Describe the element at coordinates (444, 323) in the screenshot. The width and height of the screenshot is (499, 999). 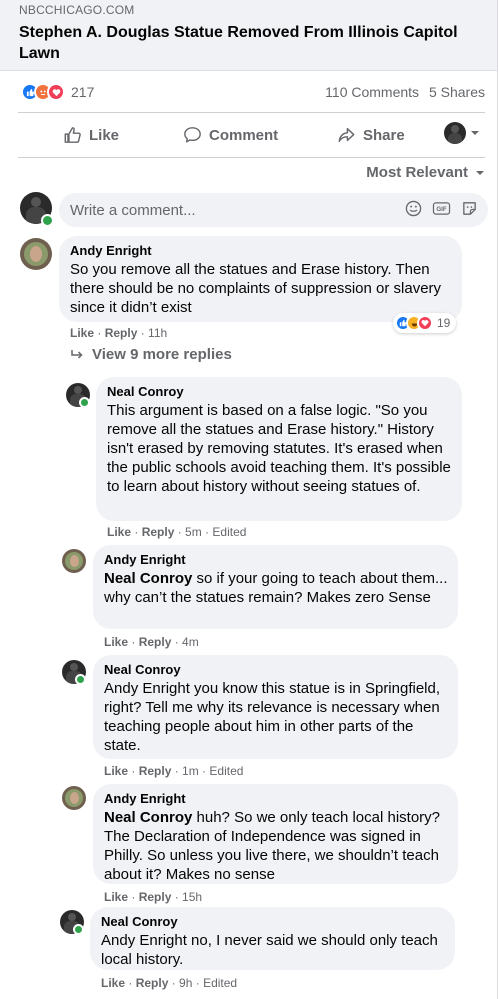
I see `reaction-count: 19` at that location.